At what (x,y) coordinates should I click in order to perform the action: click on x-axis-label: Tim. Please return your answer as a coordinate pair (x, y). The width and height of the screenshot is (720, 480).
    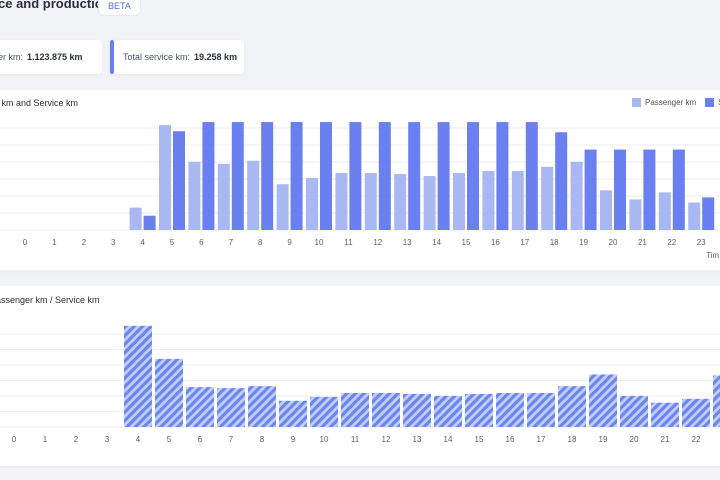
    Looking at the image, I should click on (712, 255).